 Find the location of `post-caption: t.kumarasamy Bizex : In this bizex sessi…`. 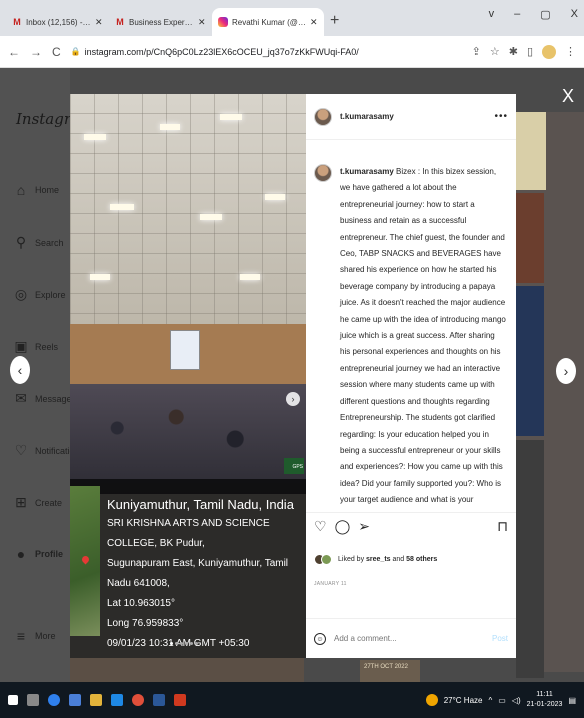

post-caption: t.kumarasamy Bizex : In this bizex sessi… is located at coordinates (423, 334).